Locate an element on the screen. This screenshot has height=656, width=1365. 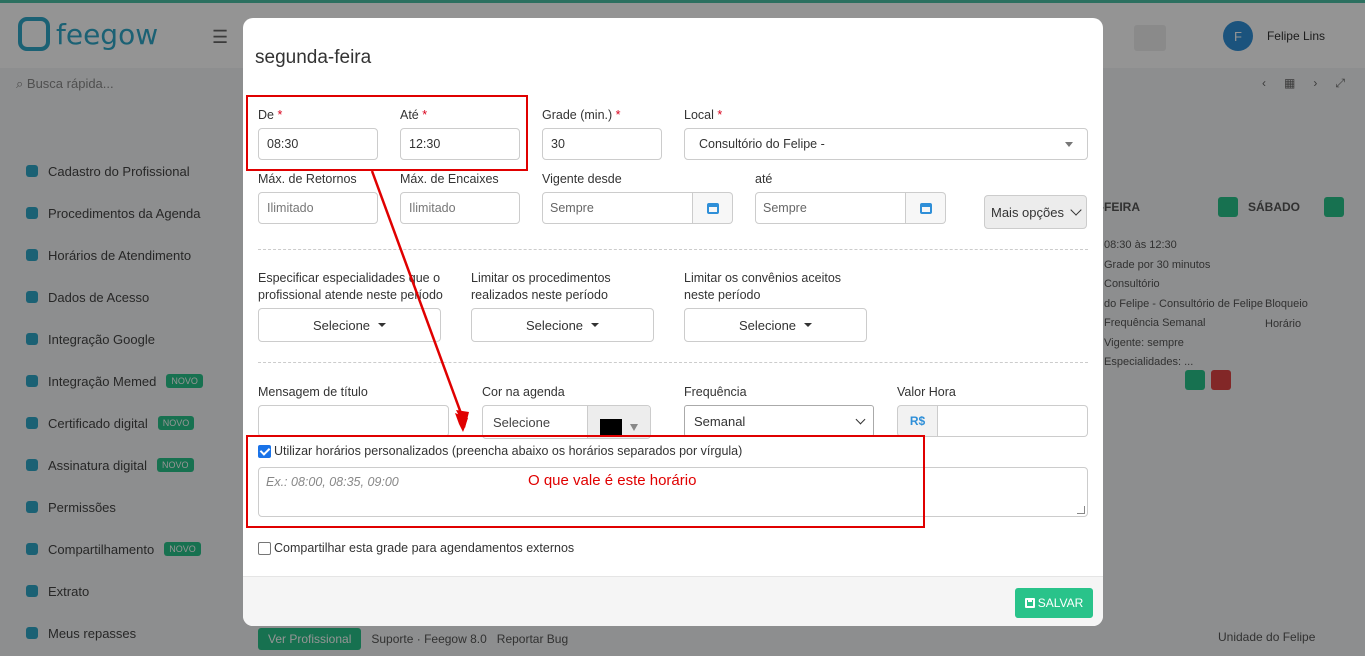
modal-title: segunda-feira is located at coordinates (313, 57).